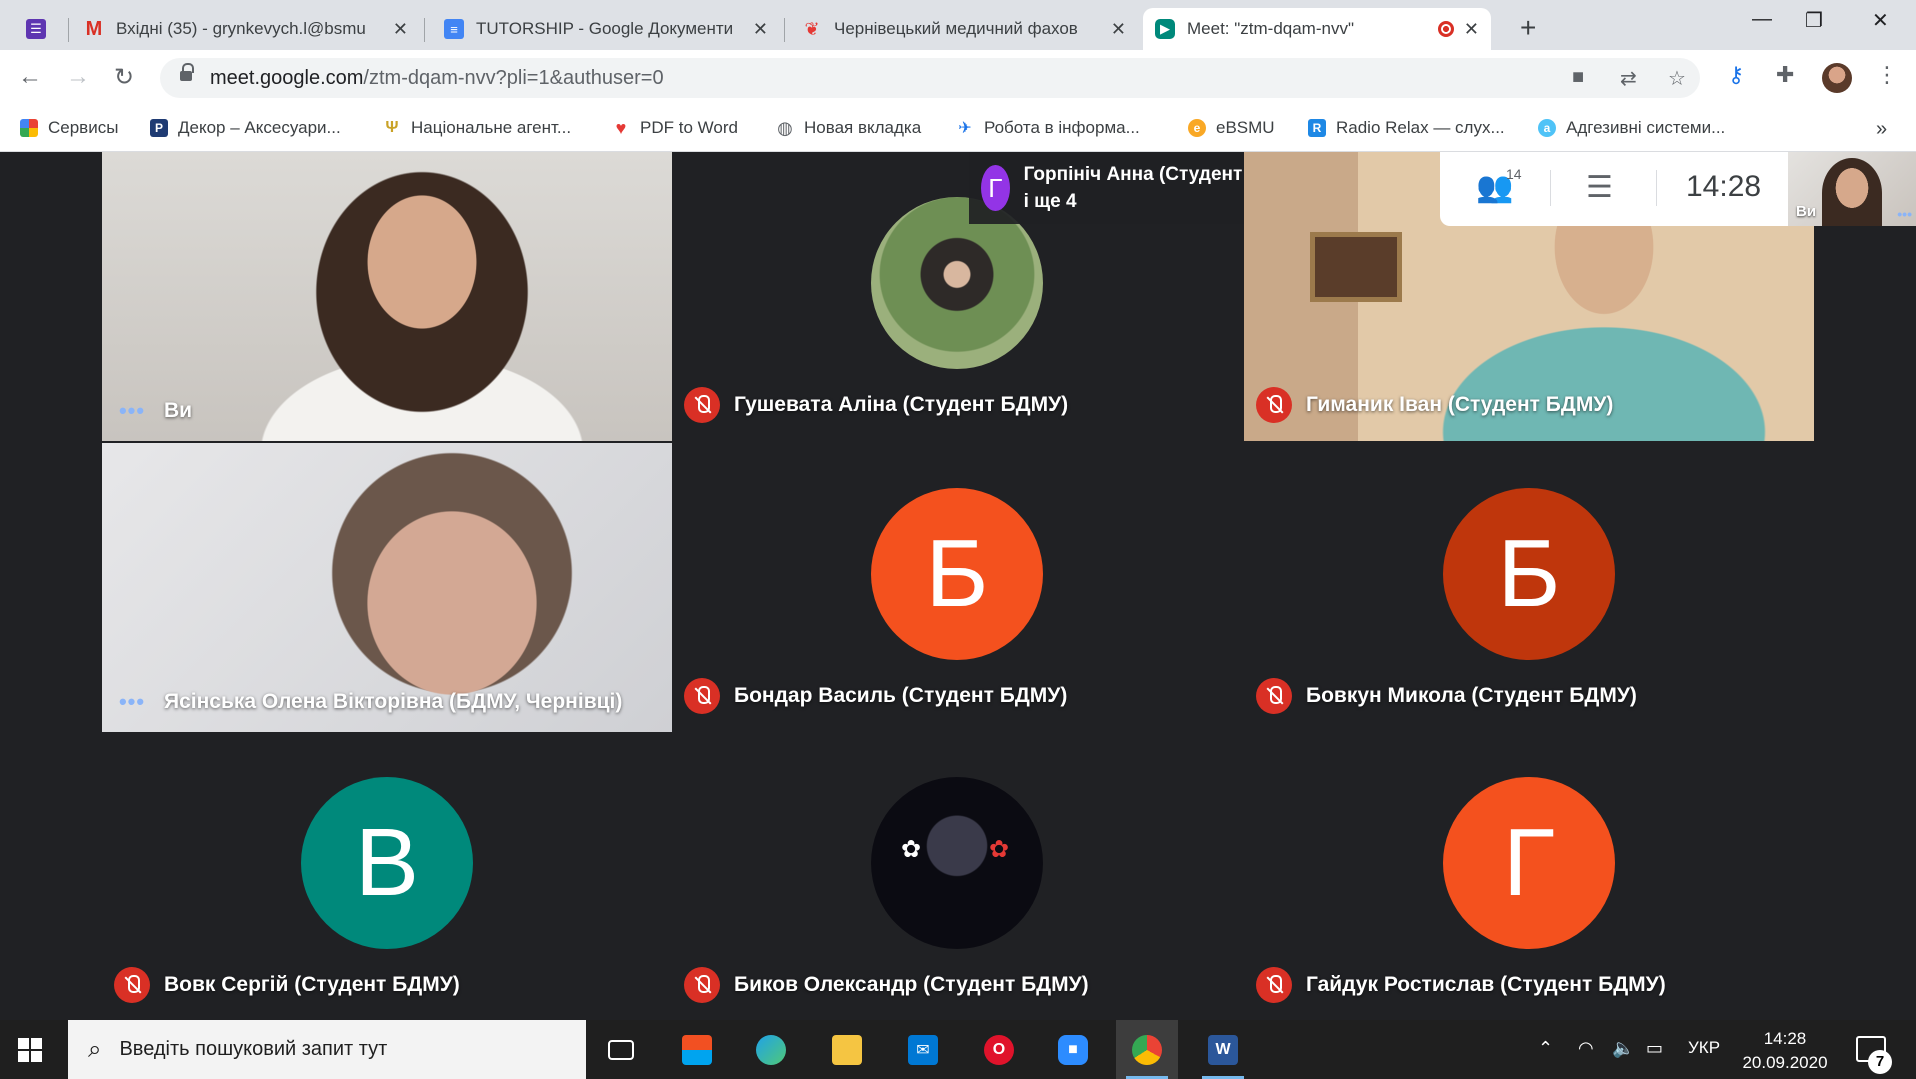 The width and height of the screenshot is (1916, 1079). I want to click on tab-title: Вхідні (35) - grynkevych.l@bsmu, so click(241, 28).